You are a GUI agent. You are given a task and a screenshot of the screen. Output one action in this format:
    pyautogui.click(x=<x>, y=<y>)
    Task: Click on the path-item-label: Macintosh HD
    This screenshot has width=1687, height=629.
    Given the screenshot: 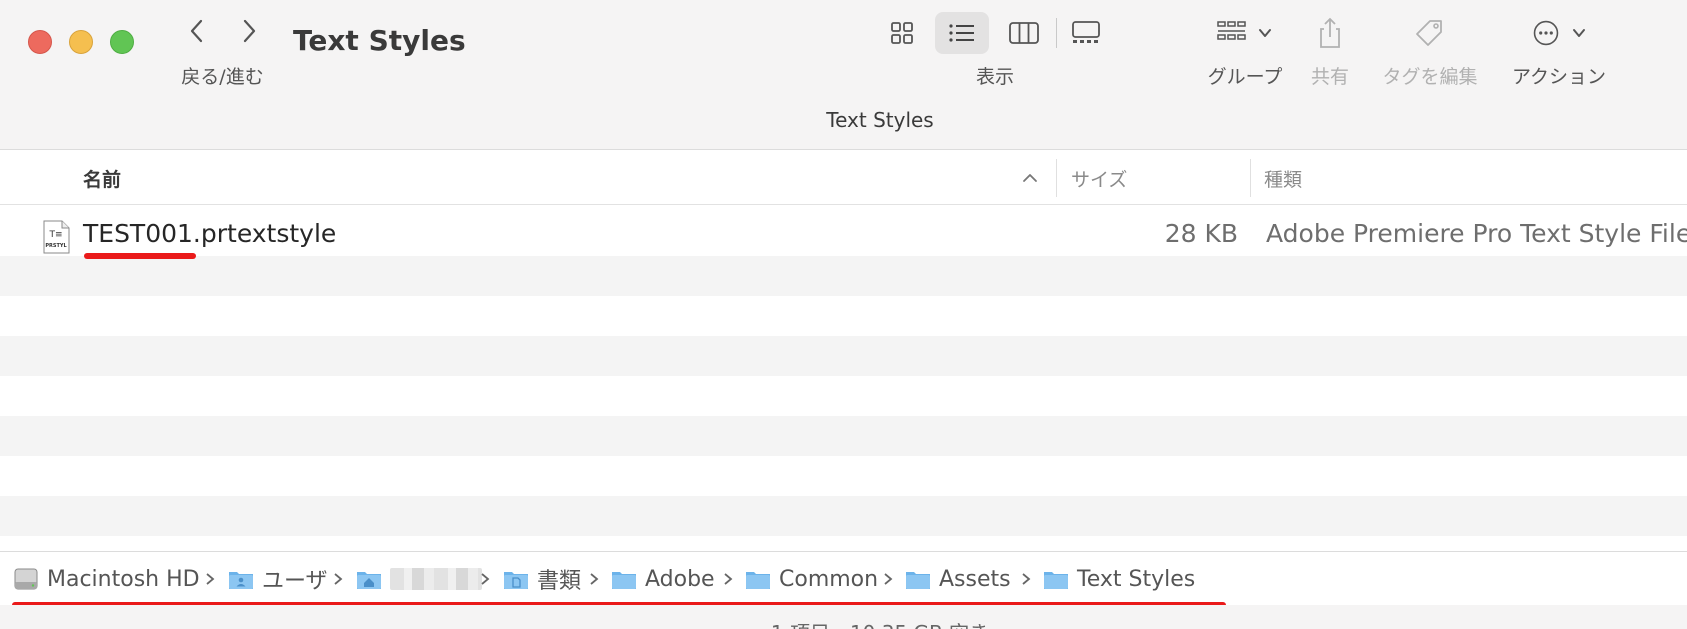 What is the action you would take?
    pyautogui.click(x=123, y=579)
    